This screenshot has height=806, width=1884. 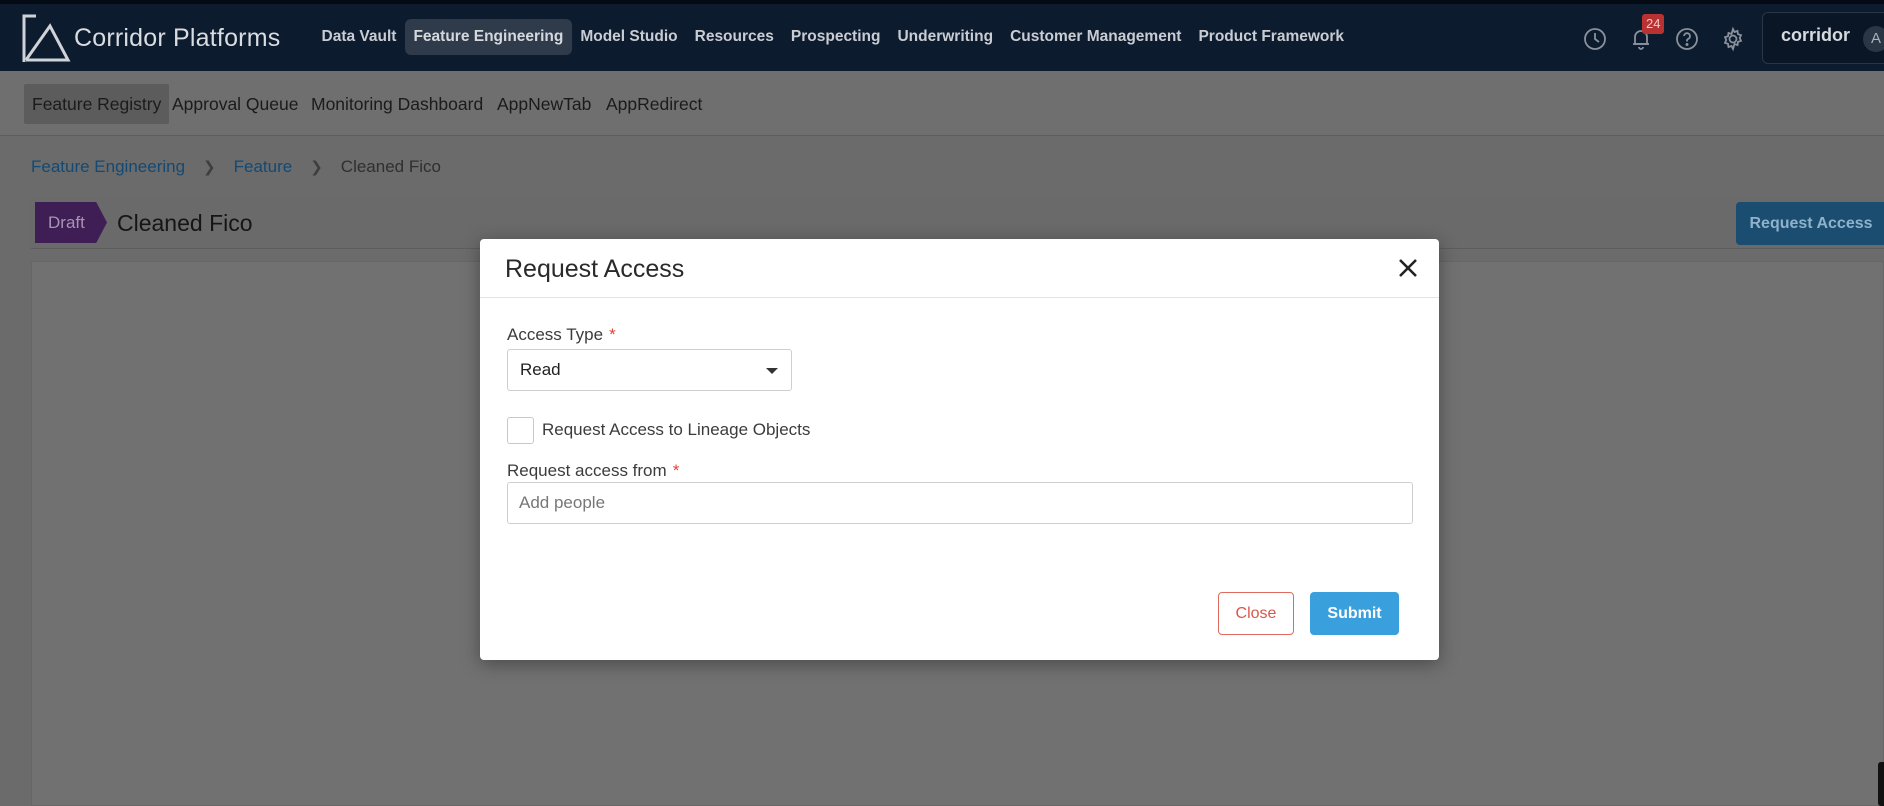 I want to click on tab-monitoring-dashboard: Monitoring Dashboard, so click(x=397, y=104).